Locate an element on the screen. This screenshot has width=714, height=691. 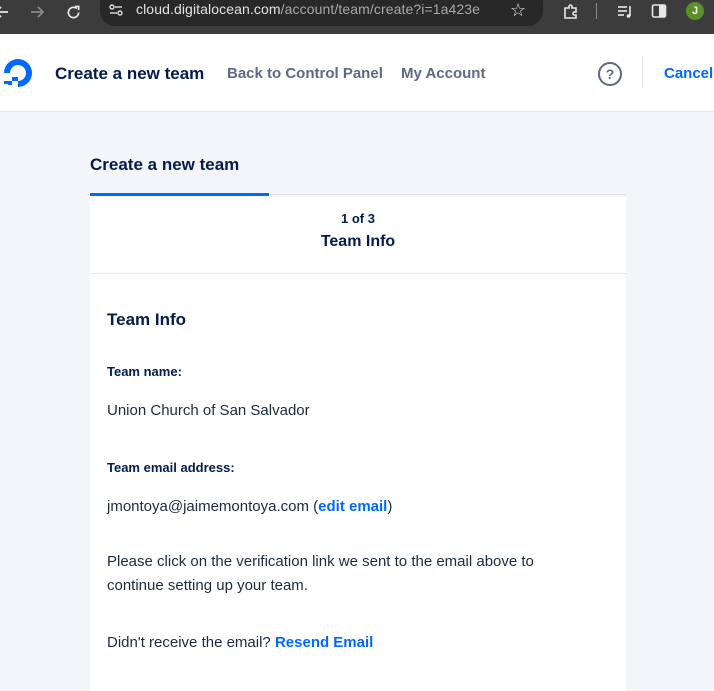
my-account-link: My Account is located at coordinates (443, 73).